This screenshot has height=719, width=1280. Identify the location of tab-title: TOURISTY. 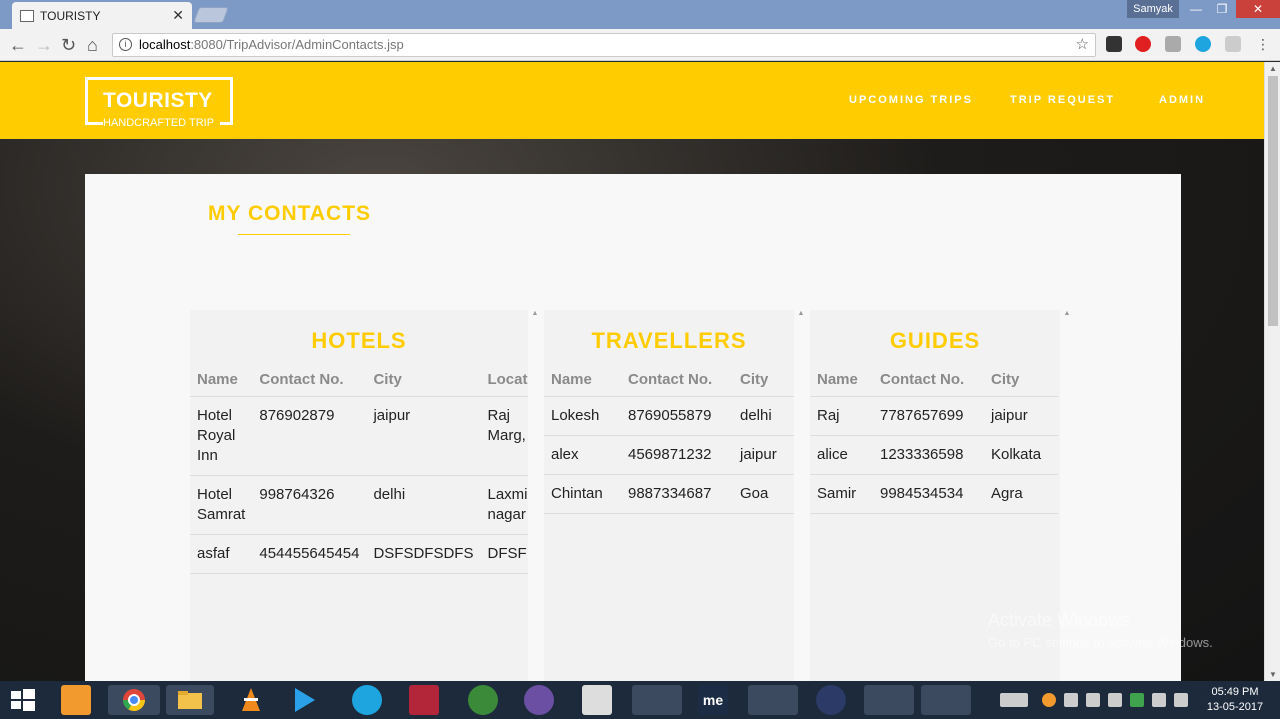
(70, 15).